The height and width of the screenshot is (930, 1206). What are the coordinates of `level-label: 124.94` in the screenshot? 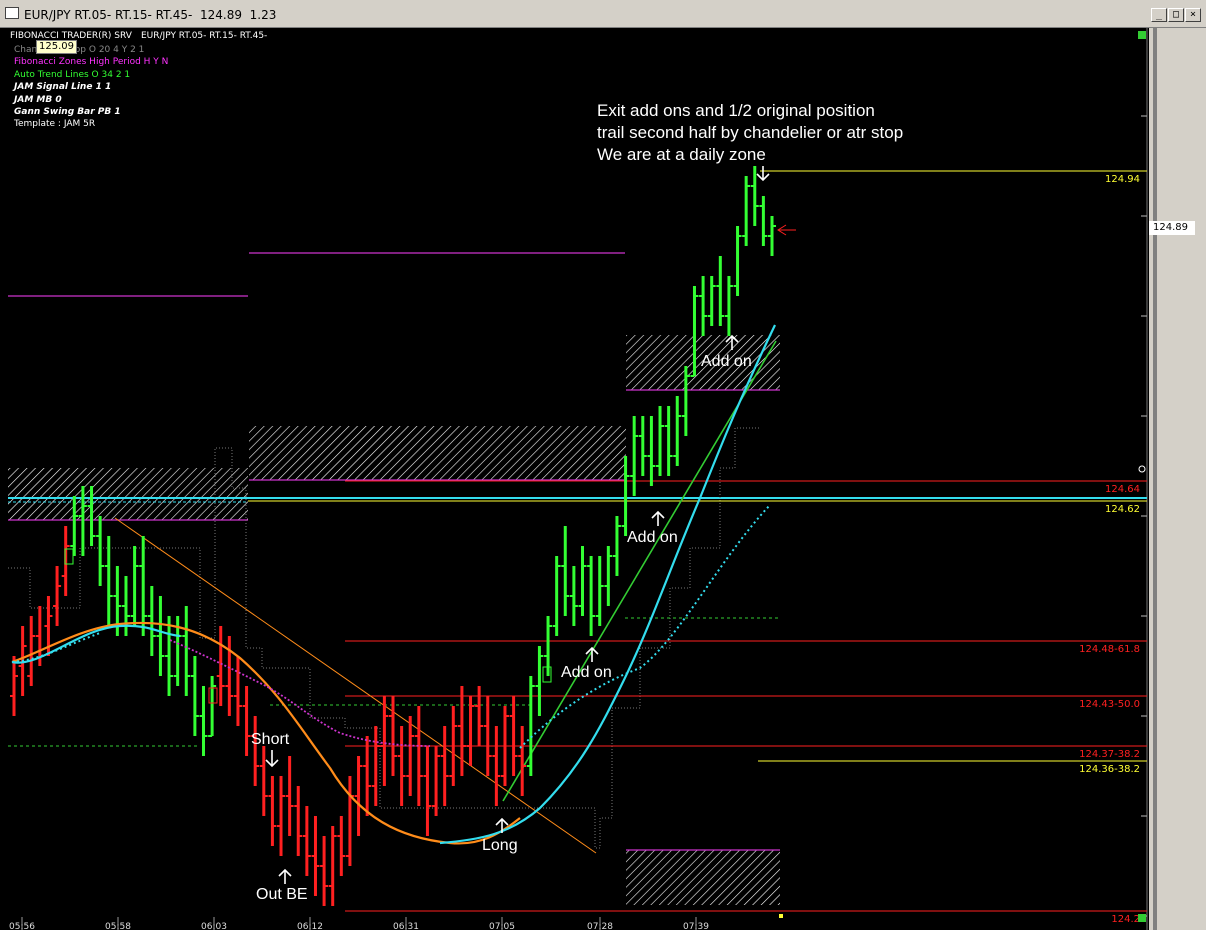 It's located at (1122, 179).